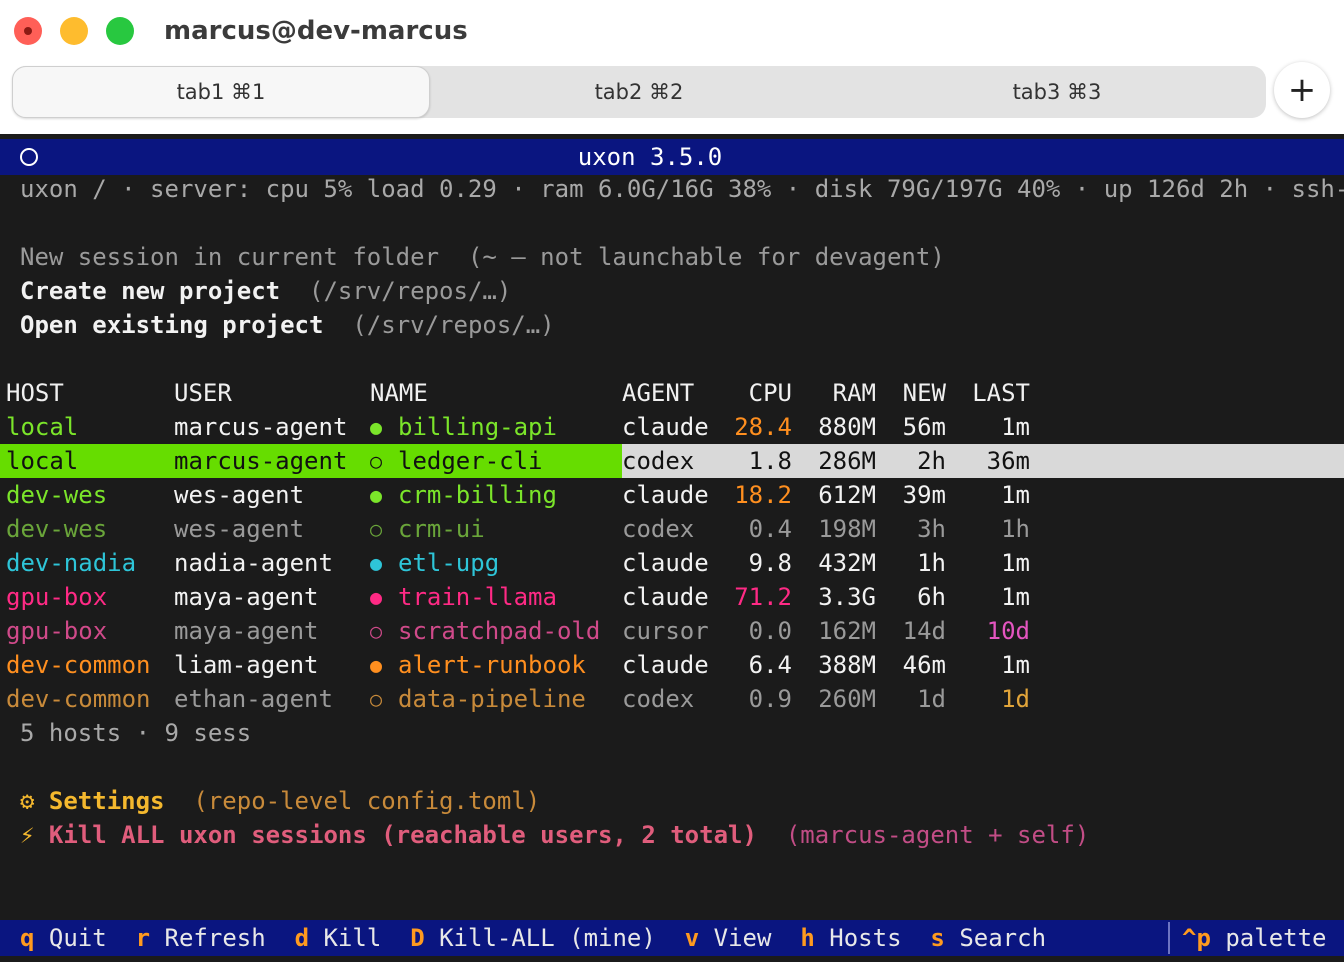 The height and width of the screenshot is (962, 1344). Describe the element at coordinates (924, 495) in the screenshot. I see `cell-new: 39m` at that location.